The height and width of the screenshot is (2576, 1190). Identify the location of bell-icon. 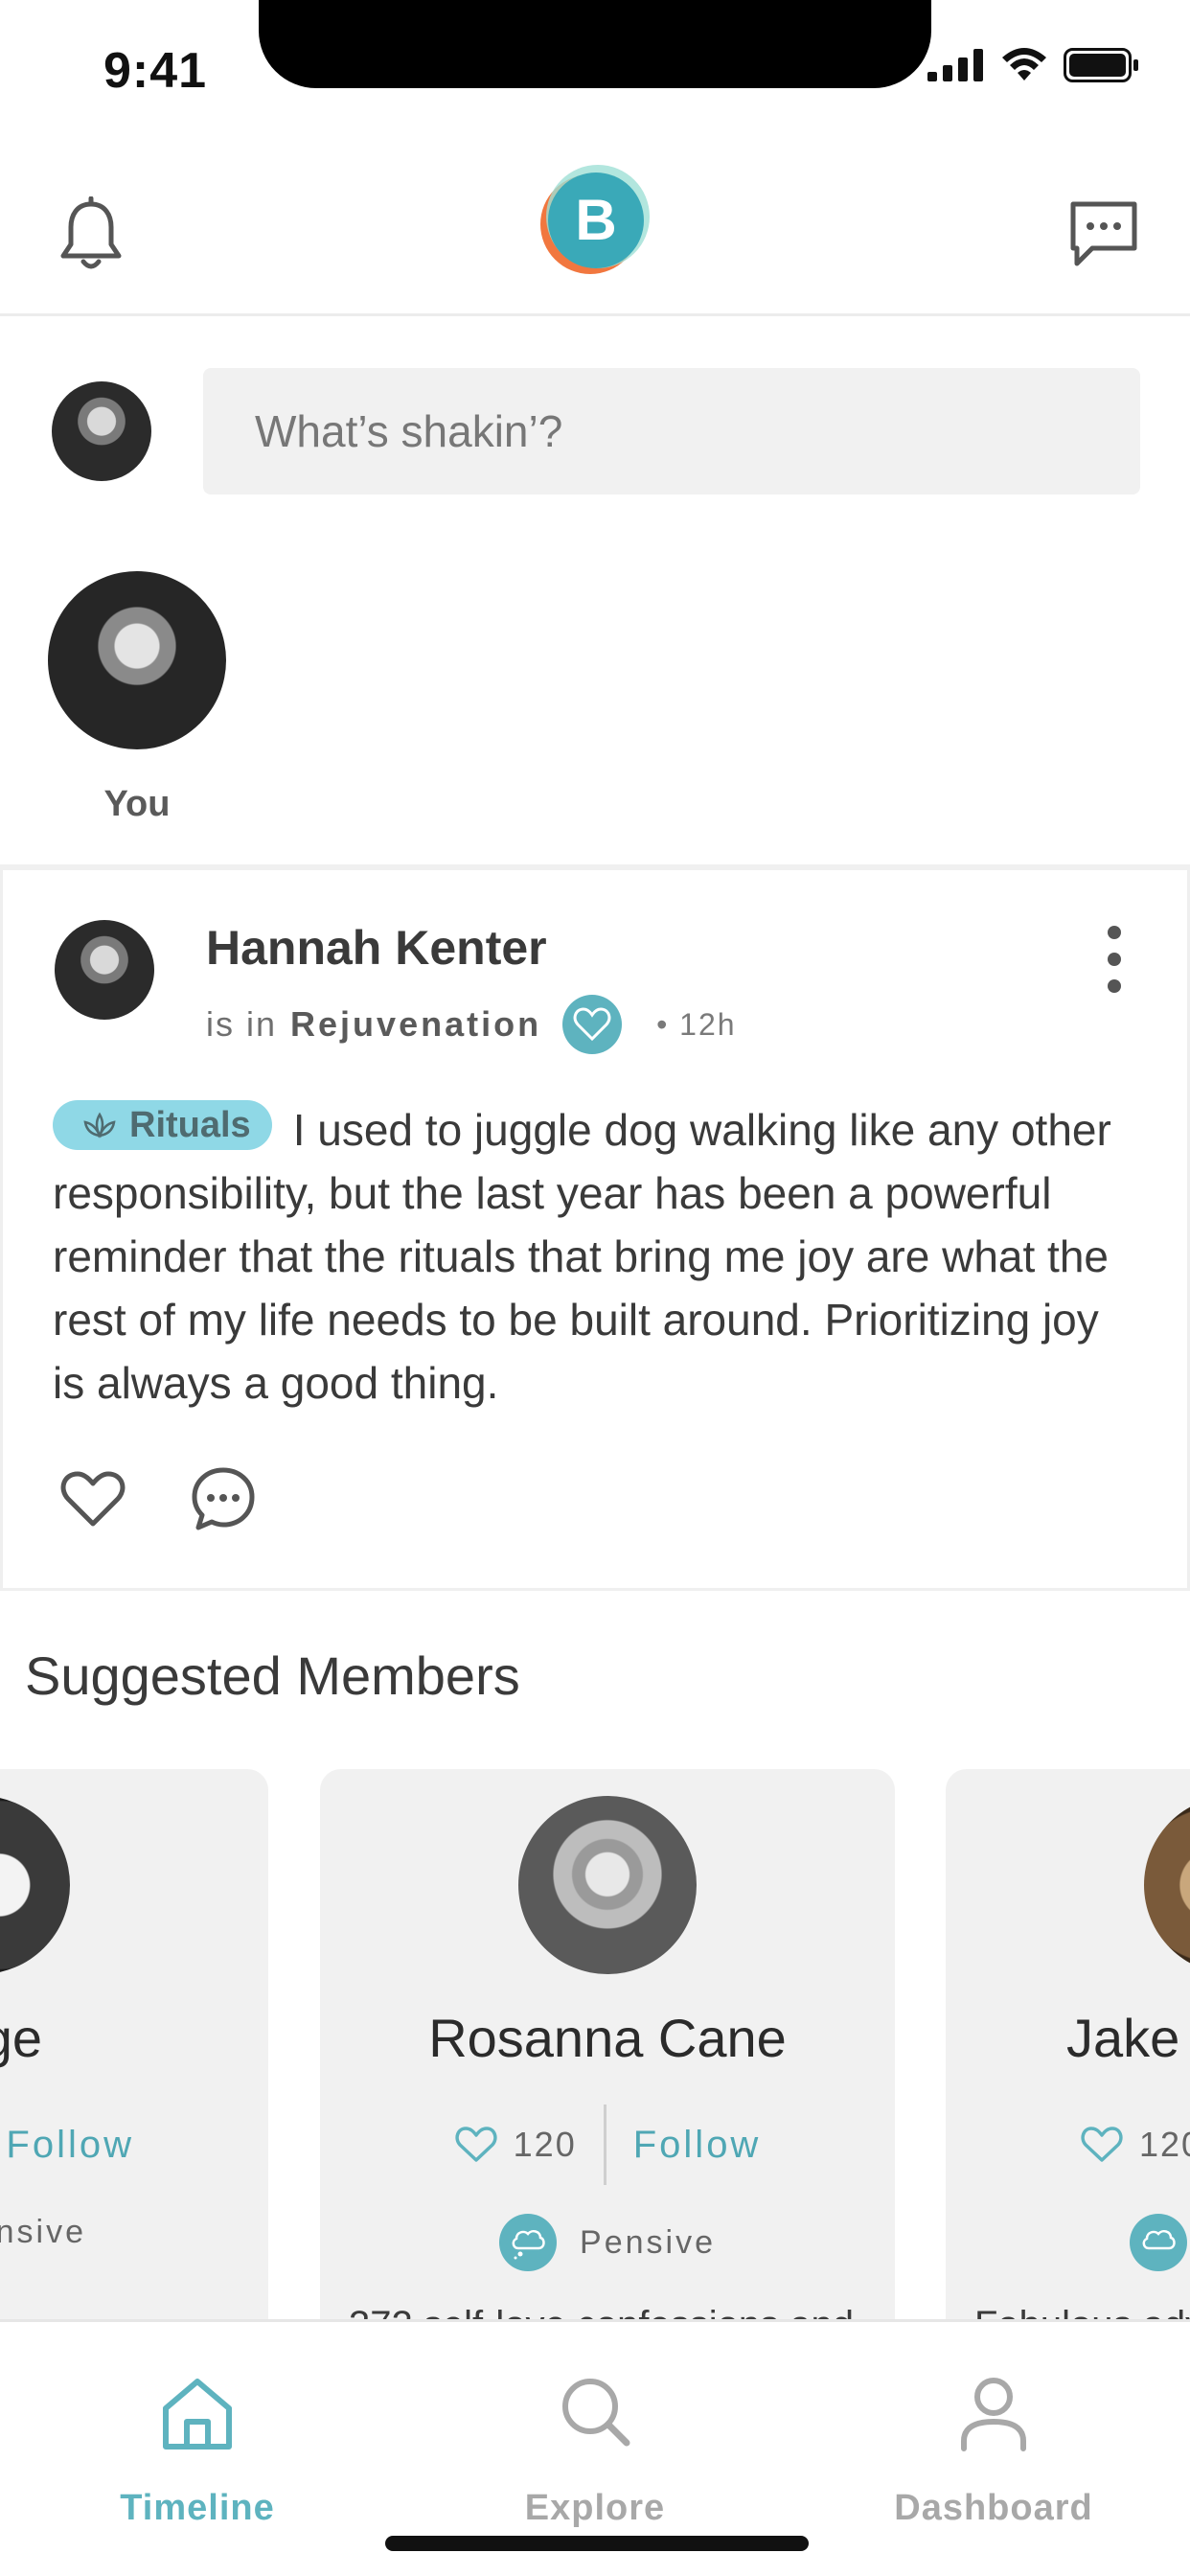
(91, 232).